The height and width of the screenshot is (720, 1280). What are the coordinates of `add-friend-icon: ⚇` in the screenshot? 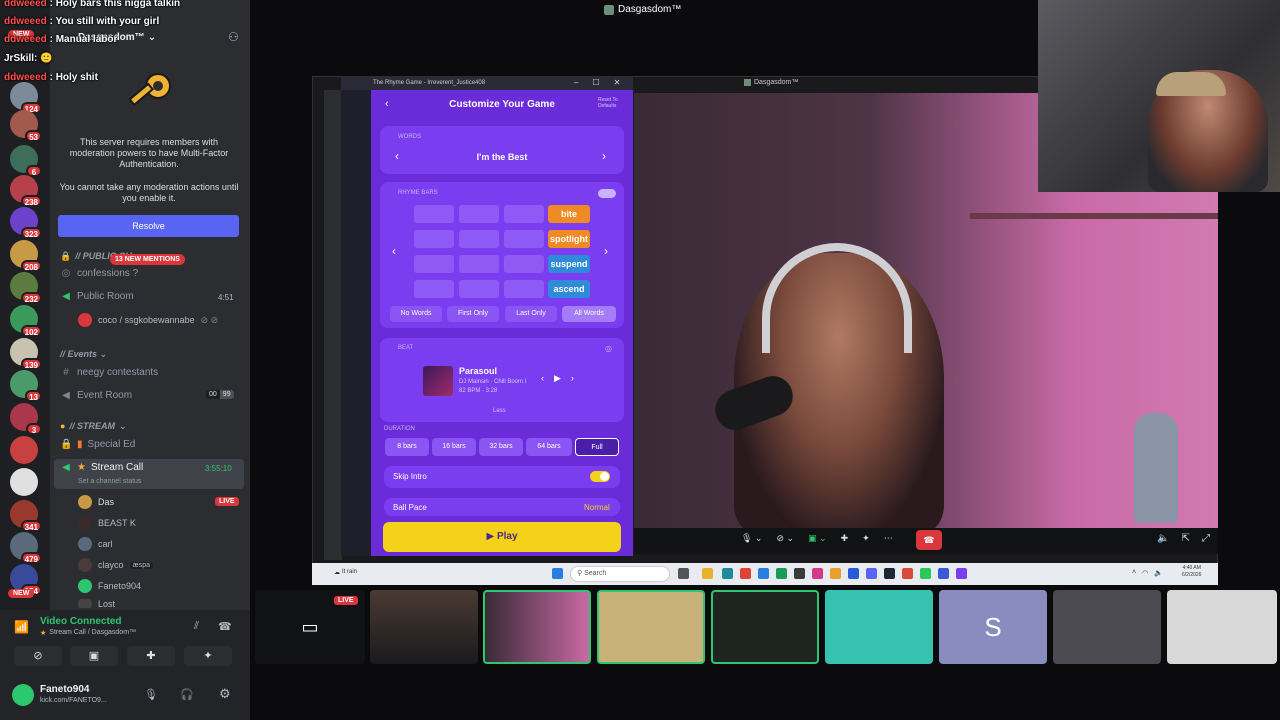 It's located at (233, 37).